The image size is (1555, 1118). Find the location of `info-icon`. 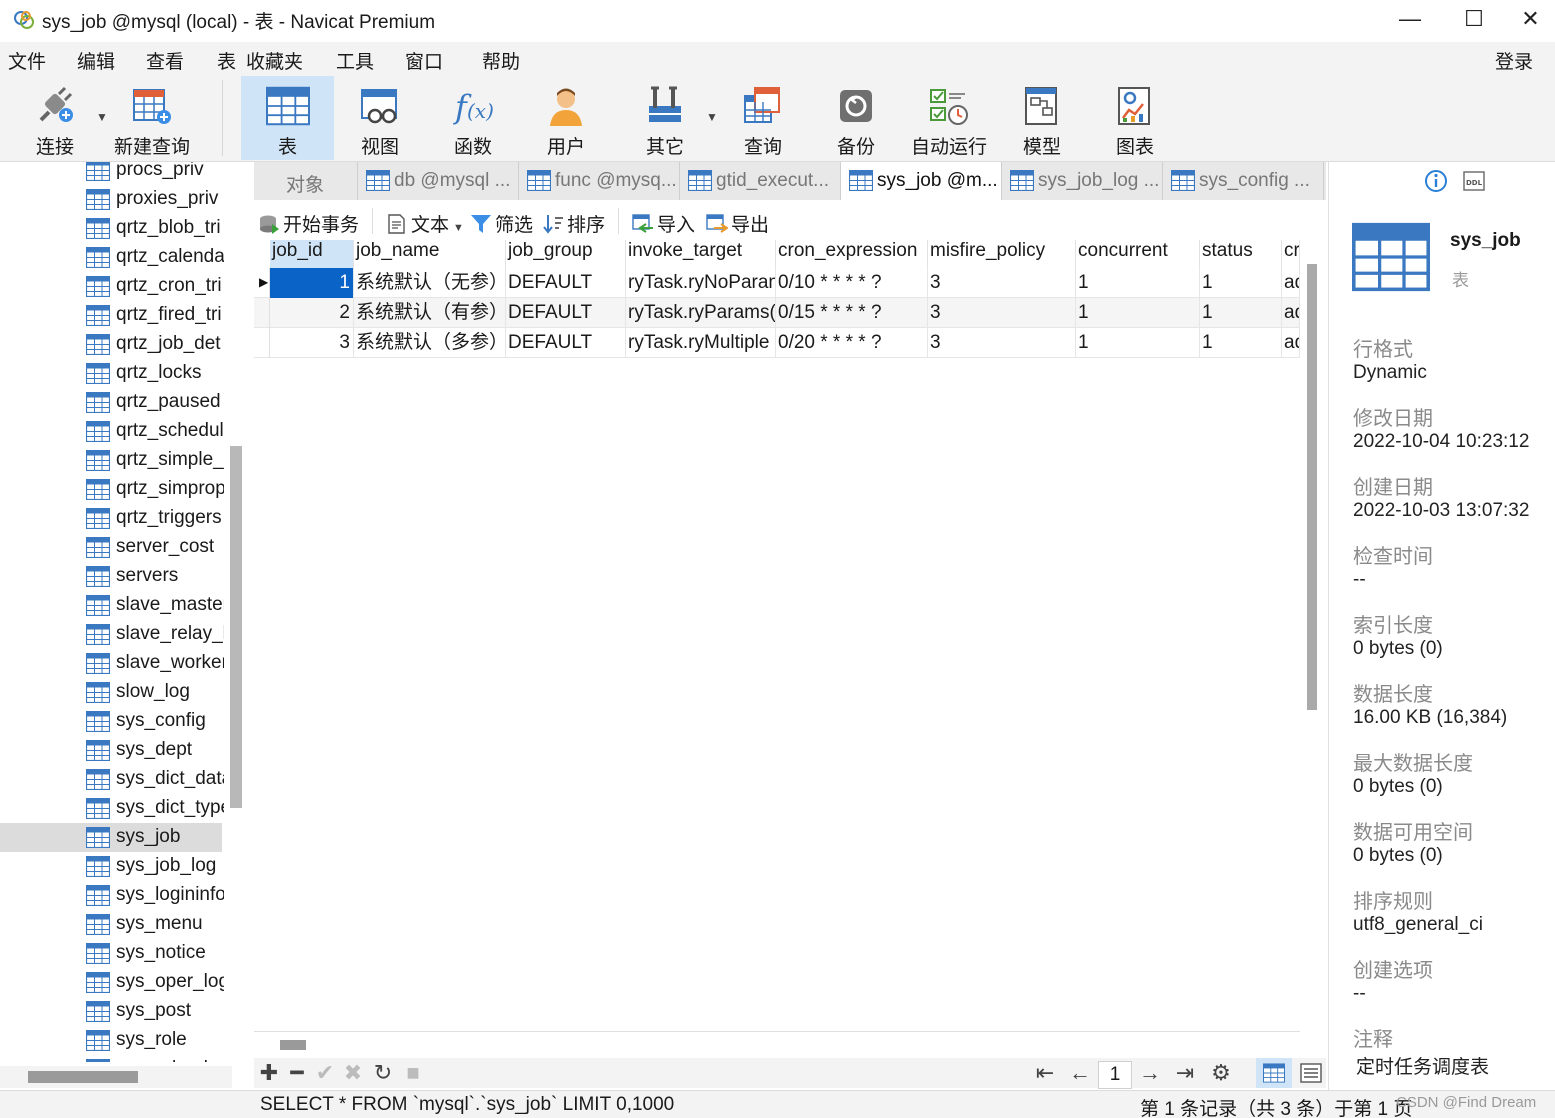

info-icon is located at coordinates (1436, 181).